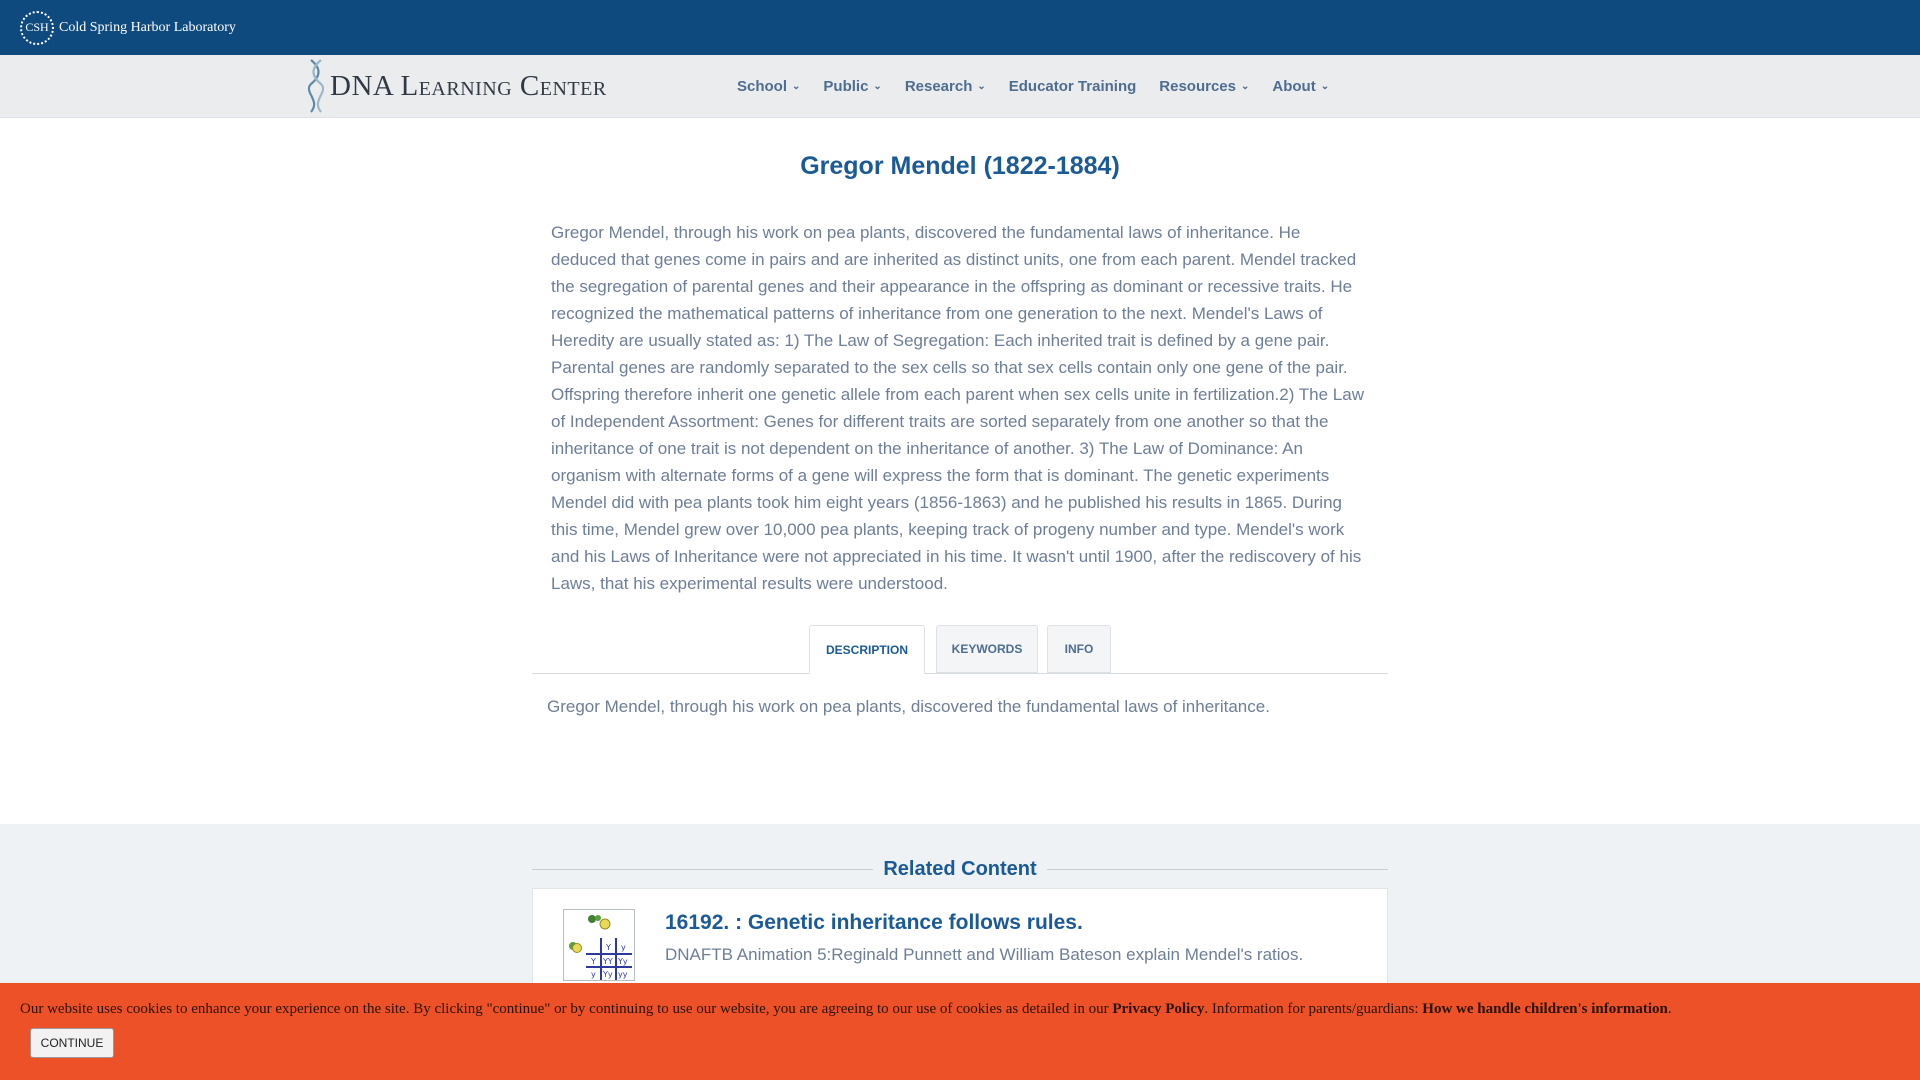 The height and width of the screenshot is (1080, 1920). What do you see at coordinates (607, 961) in the screenshot?
I see `punnett-label: YY` at bounding box center [607, 961].